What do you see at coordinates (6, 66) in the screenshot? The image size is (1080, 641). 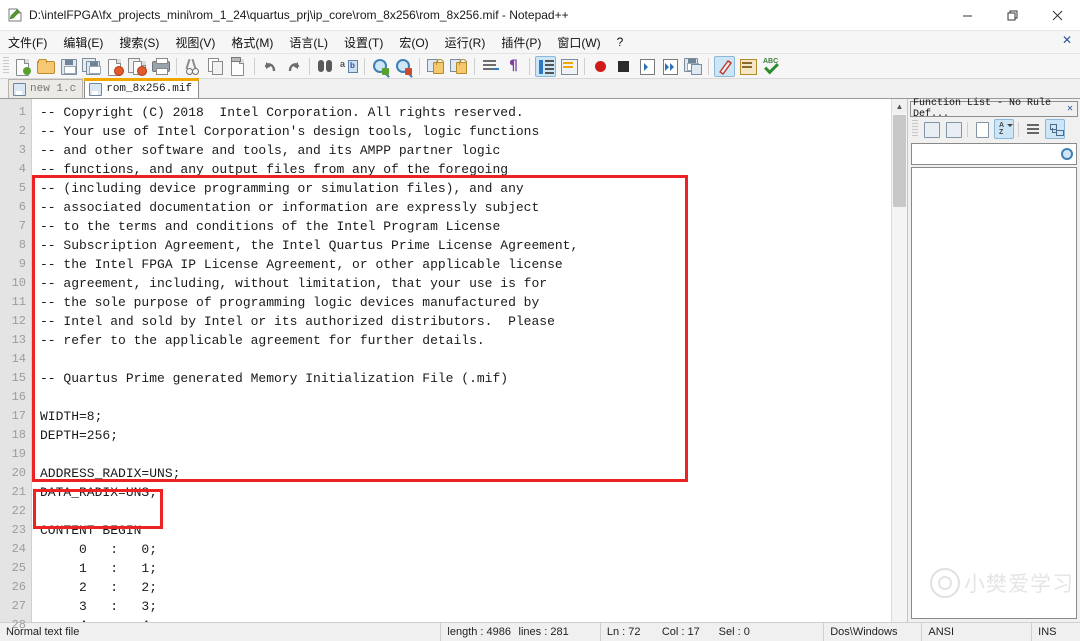 I see `toolbar-grip` at bounding box center [6, 66].